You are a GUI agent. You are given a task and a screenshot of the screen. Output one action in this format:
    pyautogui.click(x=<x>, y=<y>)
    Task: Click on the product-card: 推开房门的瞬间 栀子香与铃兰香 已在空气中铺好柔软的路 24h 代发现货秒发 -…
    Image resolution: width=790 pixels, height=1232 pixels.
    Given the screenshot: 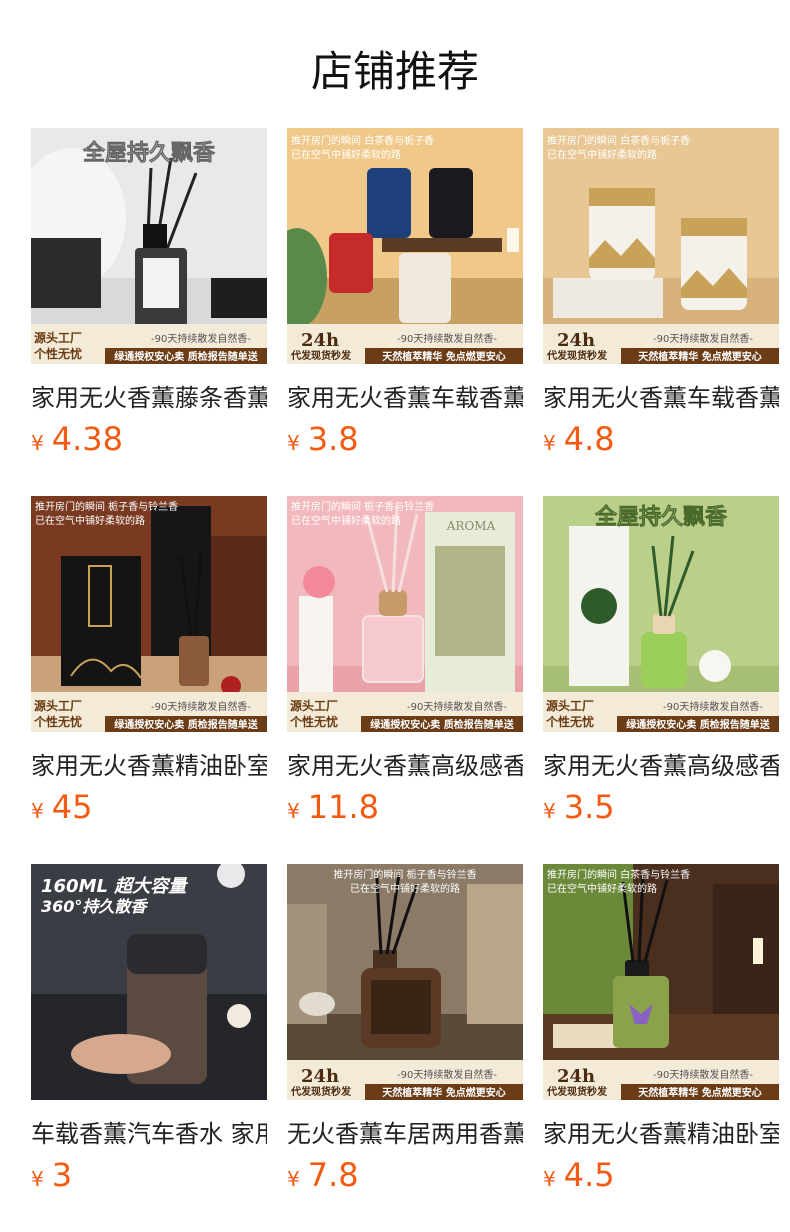 What is the action you would take?
    pyautogui.click(x=406, y=1034)
    